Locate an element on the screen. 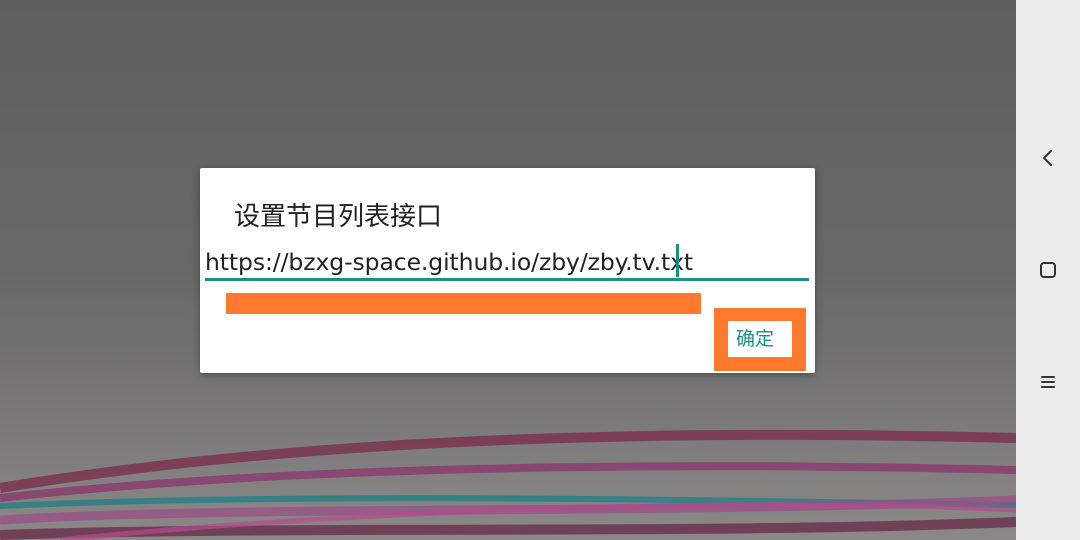 This screenshot has height=540, width=1080. ok-button: 确定 is located at coordinates (760, 339).